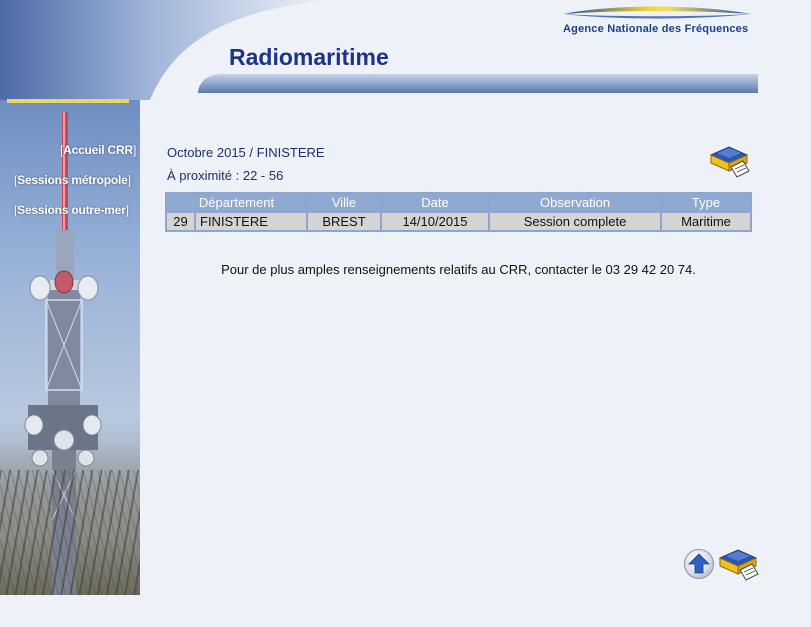  I want to click on anfr-logo: Agence Nationale des Fréquences, so click(657, 21).